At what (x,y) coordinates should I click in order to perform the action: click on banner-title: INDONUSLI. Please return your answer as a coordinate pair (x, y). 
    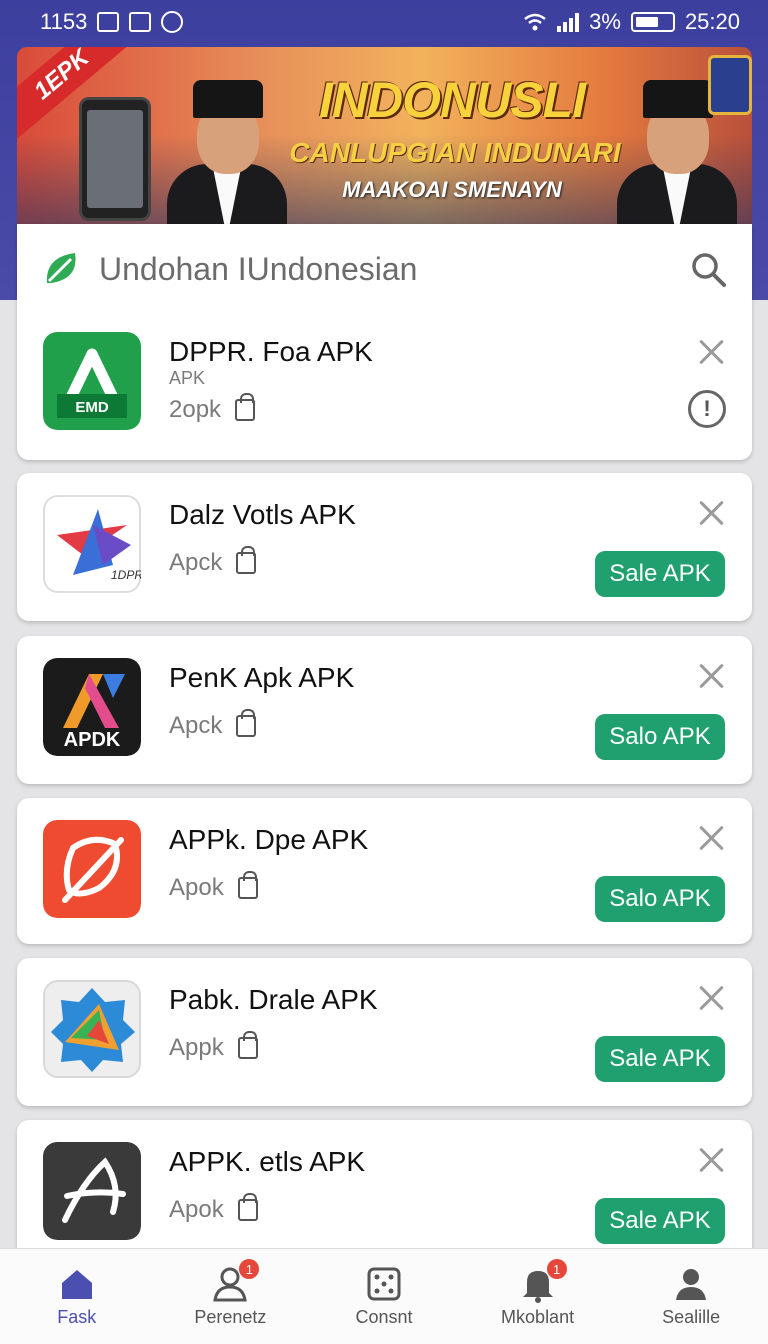
    Looking at the image, I should click on (452, 100).